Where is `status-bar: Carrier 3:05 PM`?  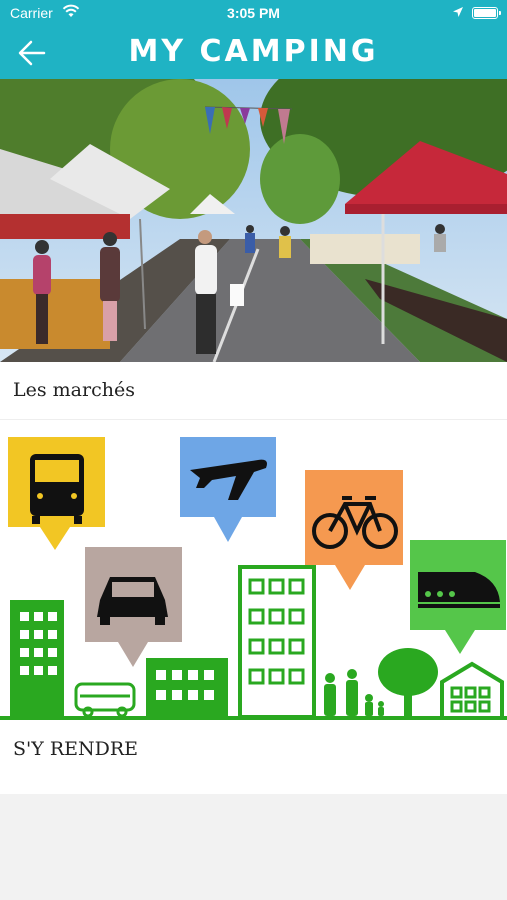 status-bar: Carrier 3:05 PM is located at coordinates (253, 13).